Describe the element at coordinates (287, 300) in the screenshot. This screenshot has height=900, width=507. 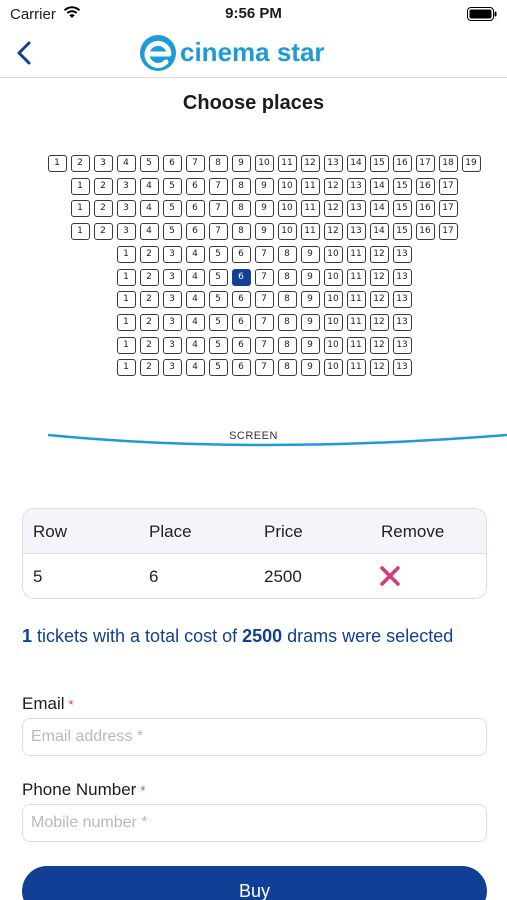
I see `seat-r7-s8: 8` at that location.